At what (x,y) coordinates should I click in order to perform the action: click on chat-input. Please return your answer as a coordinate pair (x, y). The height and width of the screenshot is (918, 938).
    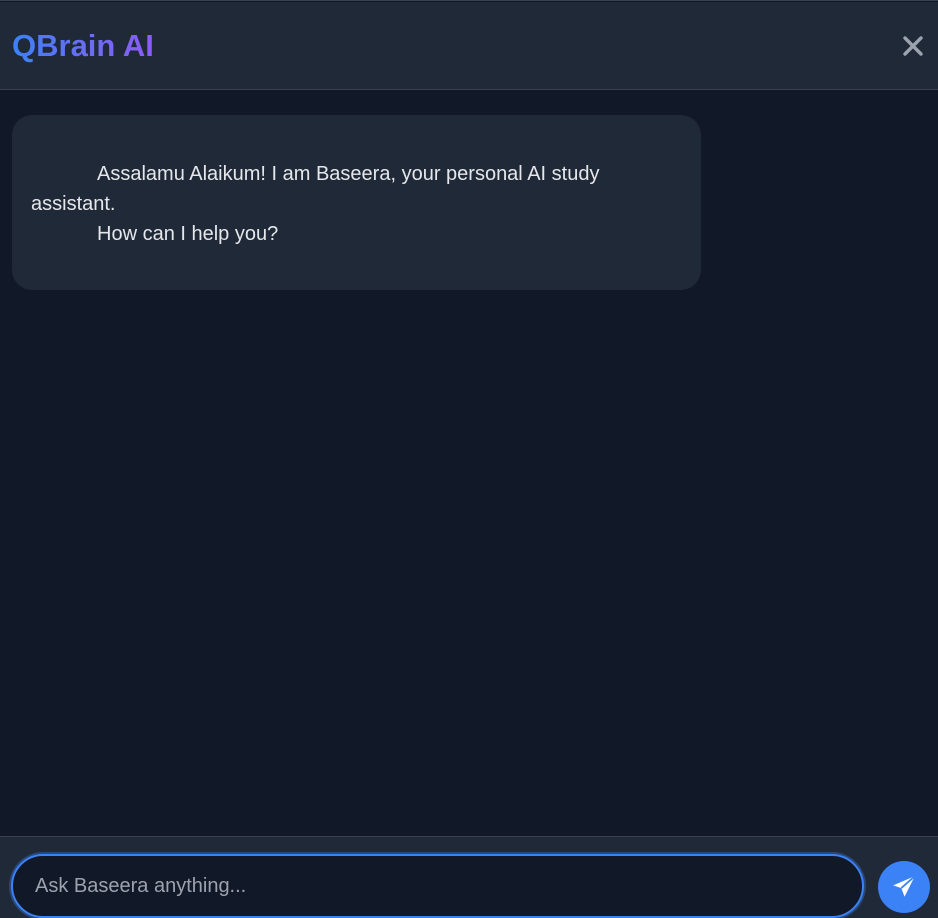
    Looking at the image, I should click on (445, 886).